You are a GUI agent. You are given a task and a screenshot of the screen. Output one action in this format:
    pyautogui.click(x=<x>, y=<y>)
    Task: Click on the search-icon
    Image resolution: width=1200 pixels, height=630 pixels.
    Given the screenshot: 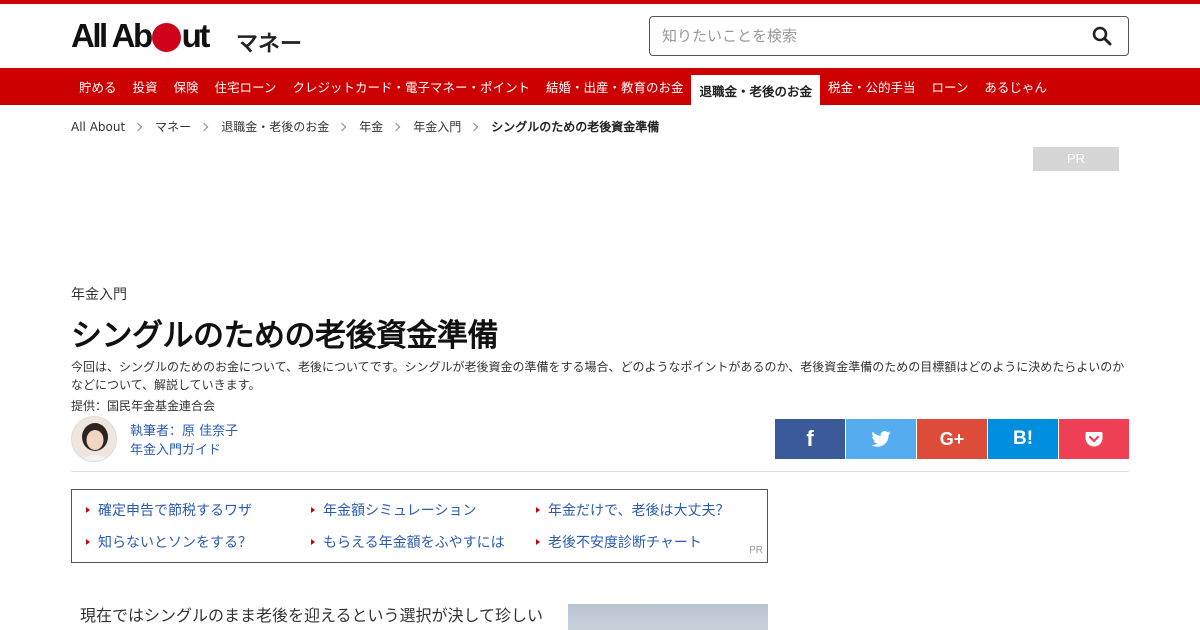 What is the action you would take?
    pyautogui.click(x=1102, y=36)
    